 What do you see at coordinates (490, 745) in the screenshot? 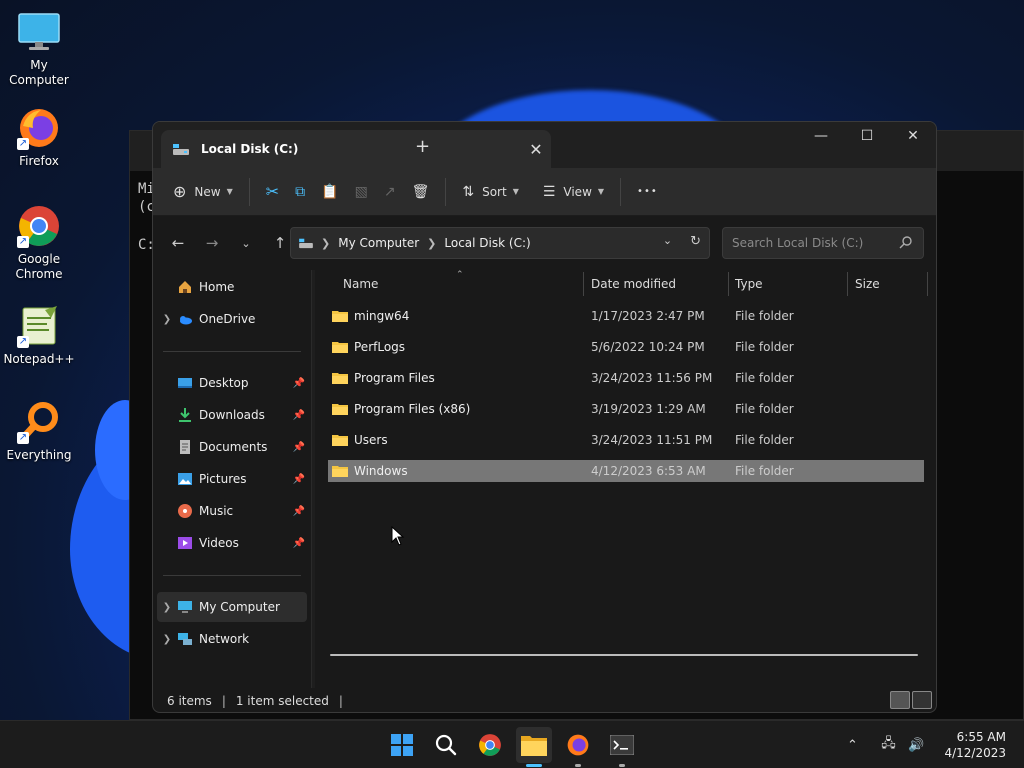
I see `taskbar-chrome` at bounding box center [490, 745].